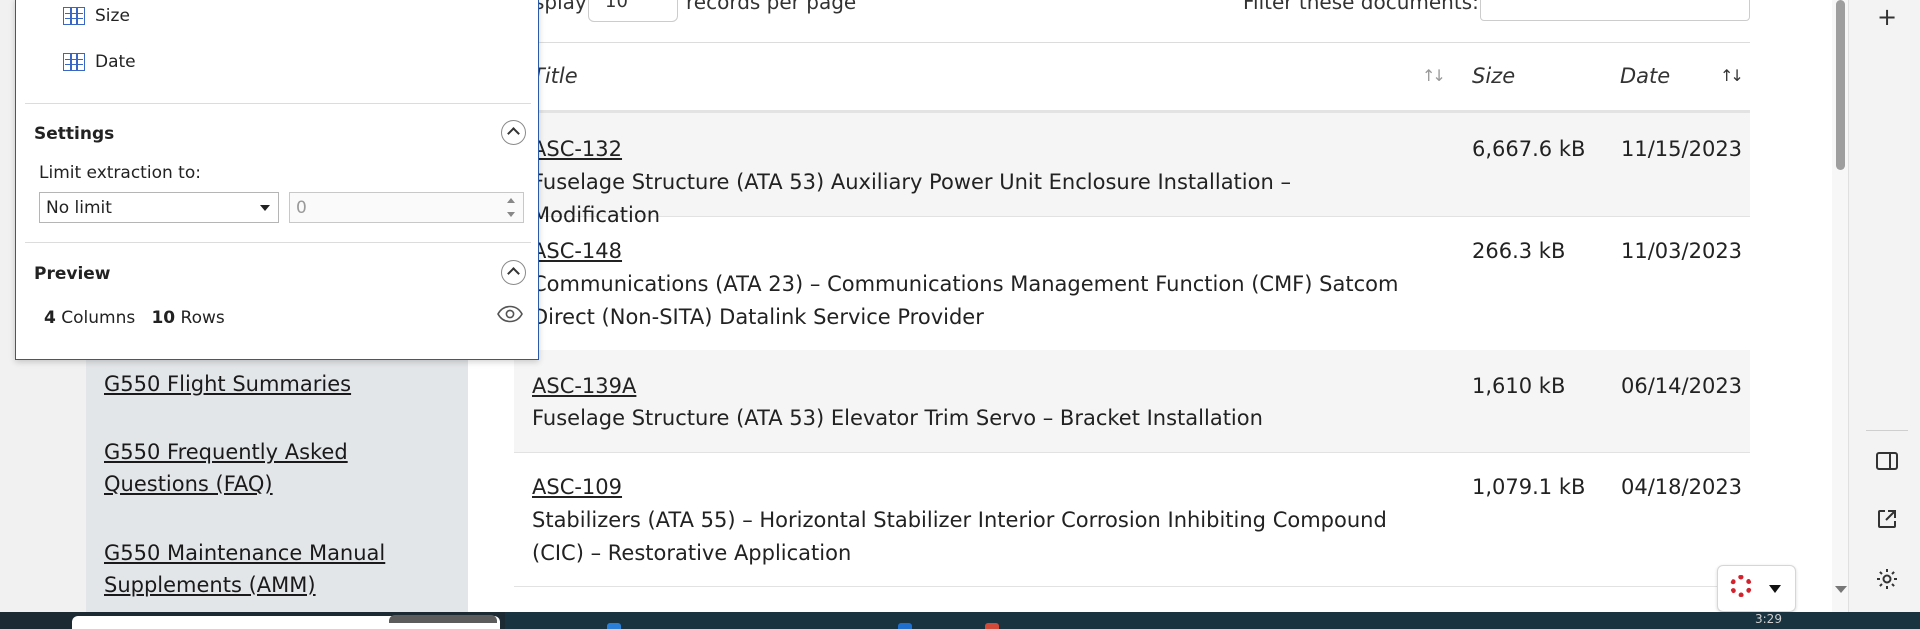 This screenshot has height=629, width=1920. I want to click on scroll-down-arrow-icon, so click(1841, 589).